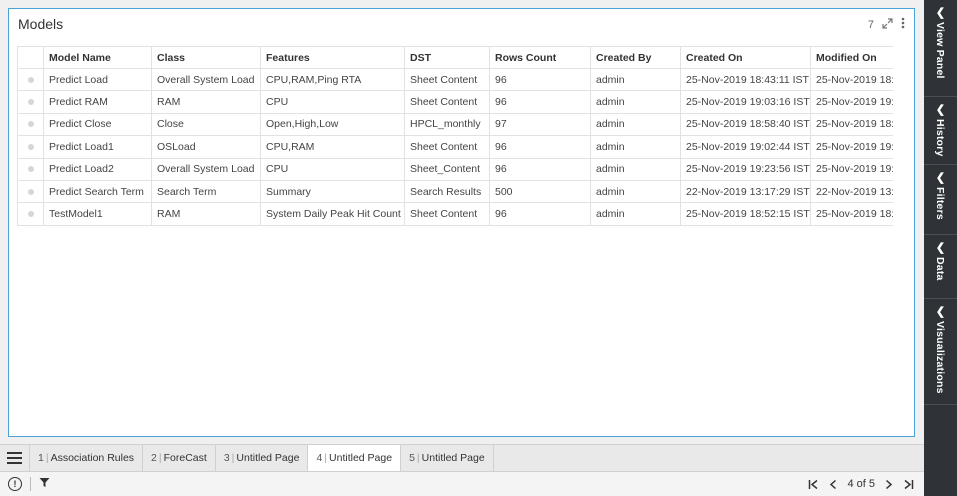 Image resolution: width=957 pixels, height=496 pixels. I want to click on table-cell-created: 22-Nov-2019 13:17:29 IST, so click(745, 191).